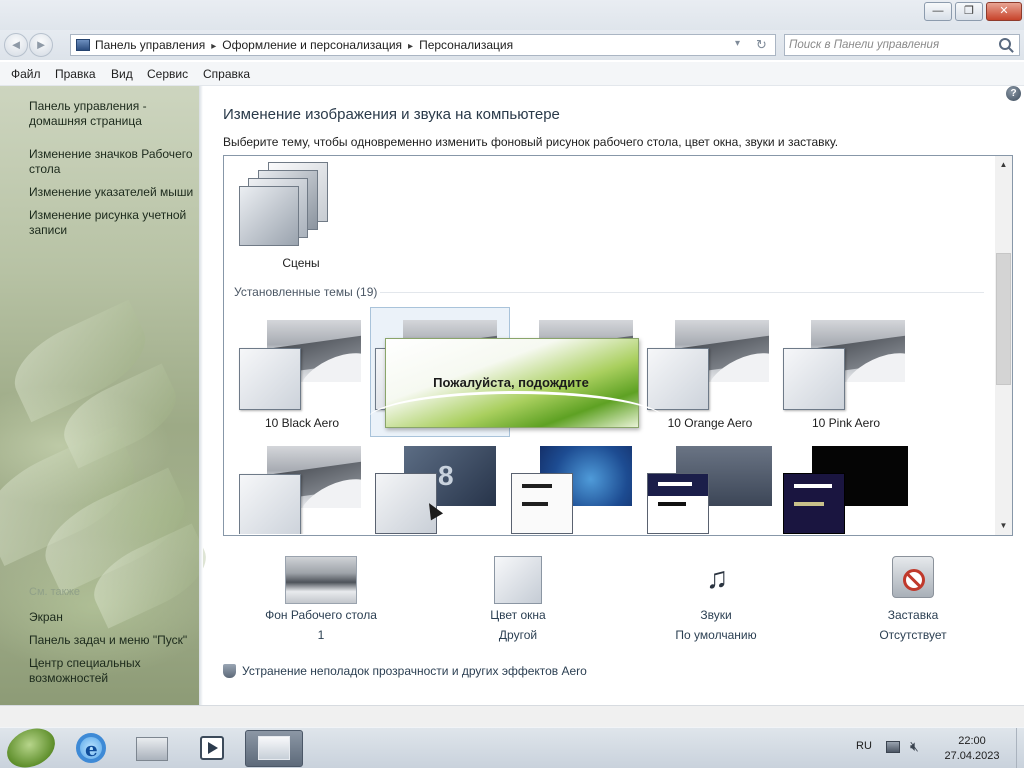 The height and width of the screenshot is (768, 1024). I want to click on theme-high-contrast-window, so click(814, 503).